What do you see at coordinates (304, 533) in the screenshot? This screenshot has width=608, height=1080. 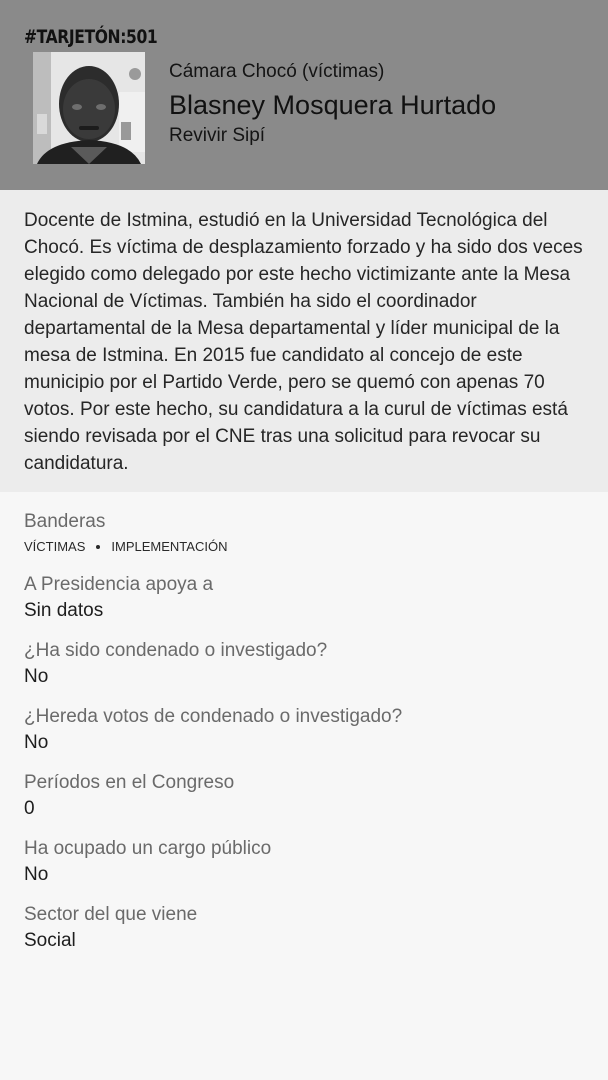 I see `field-banderas: Banderas VÍCTIMAS IMPLEMENTACIÓN` at bounding box center [304, 533].